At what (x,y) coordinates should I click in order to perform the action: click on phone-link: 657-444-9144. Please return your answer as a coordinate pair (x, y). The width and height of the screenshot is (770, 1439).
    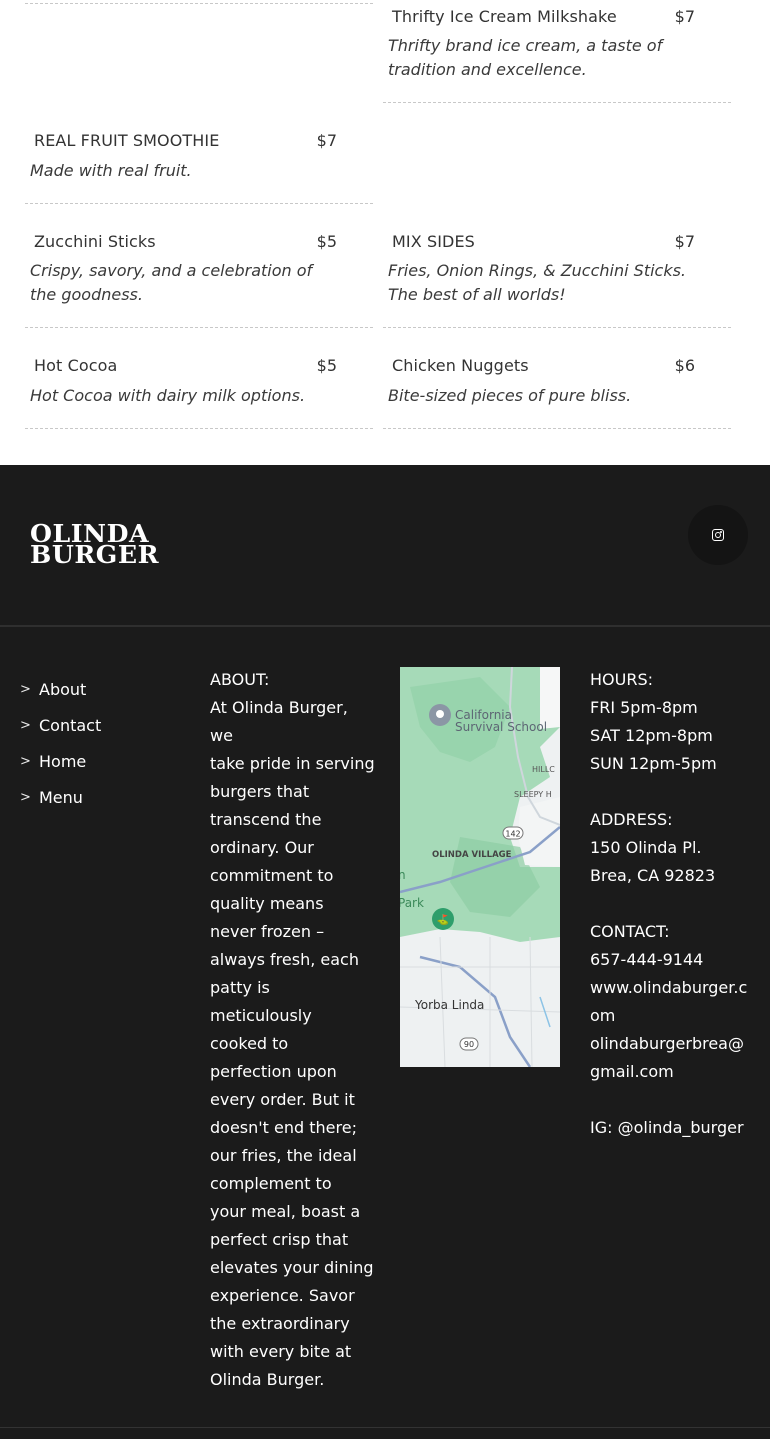
    Looking at the image, I should click on (675, 960).